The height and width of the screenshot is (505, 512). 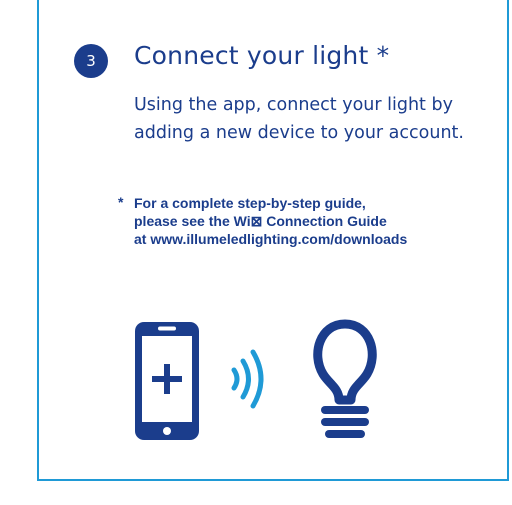 I want to click on footnote-line: please see the Wi⊠ Connection Guide, so click(x=260, y=221).